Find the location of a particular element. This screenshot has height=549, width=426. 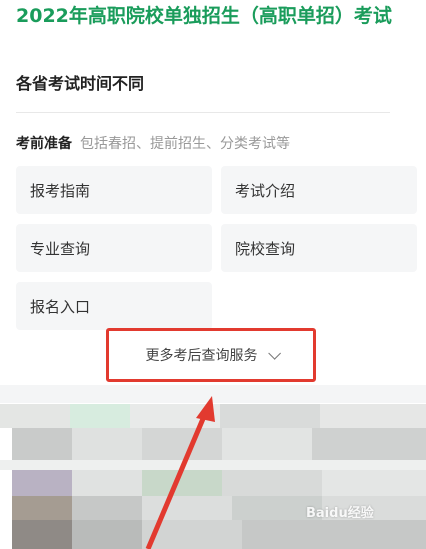

exam-time-note: 各省考试时间不同 is located at coordinates (80, 83).